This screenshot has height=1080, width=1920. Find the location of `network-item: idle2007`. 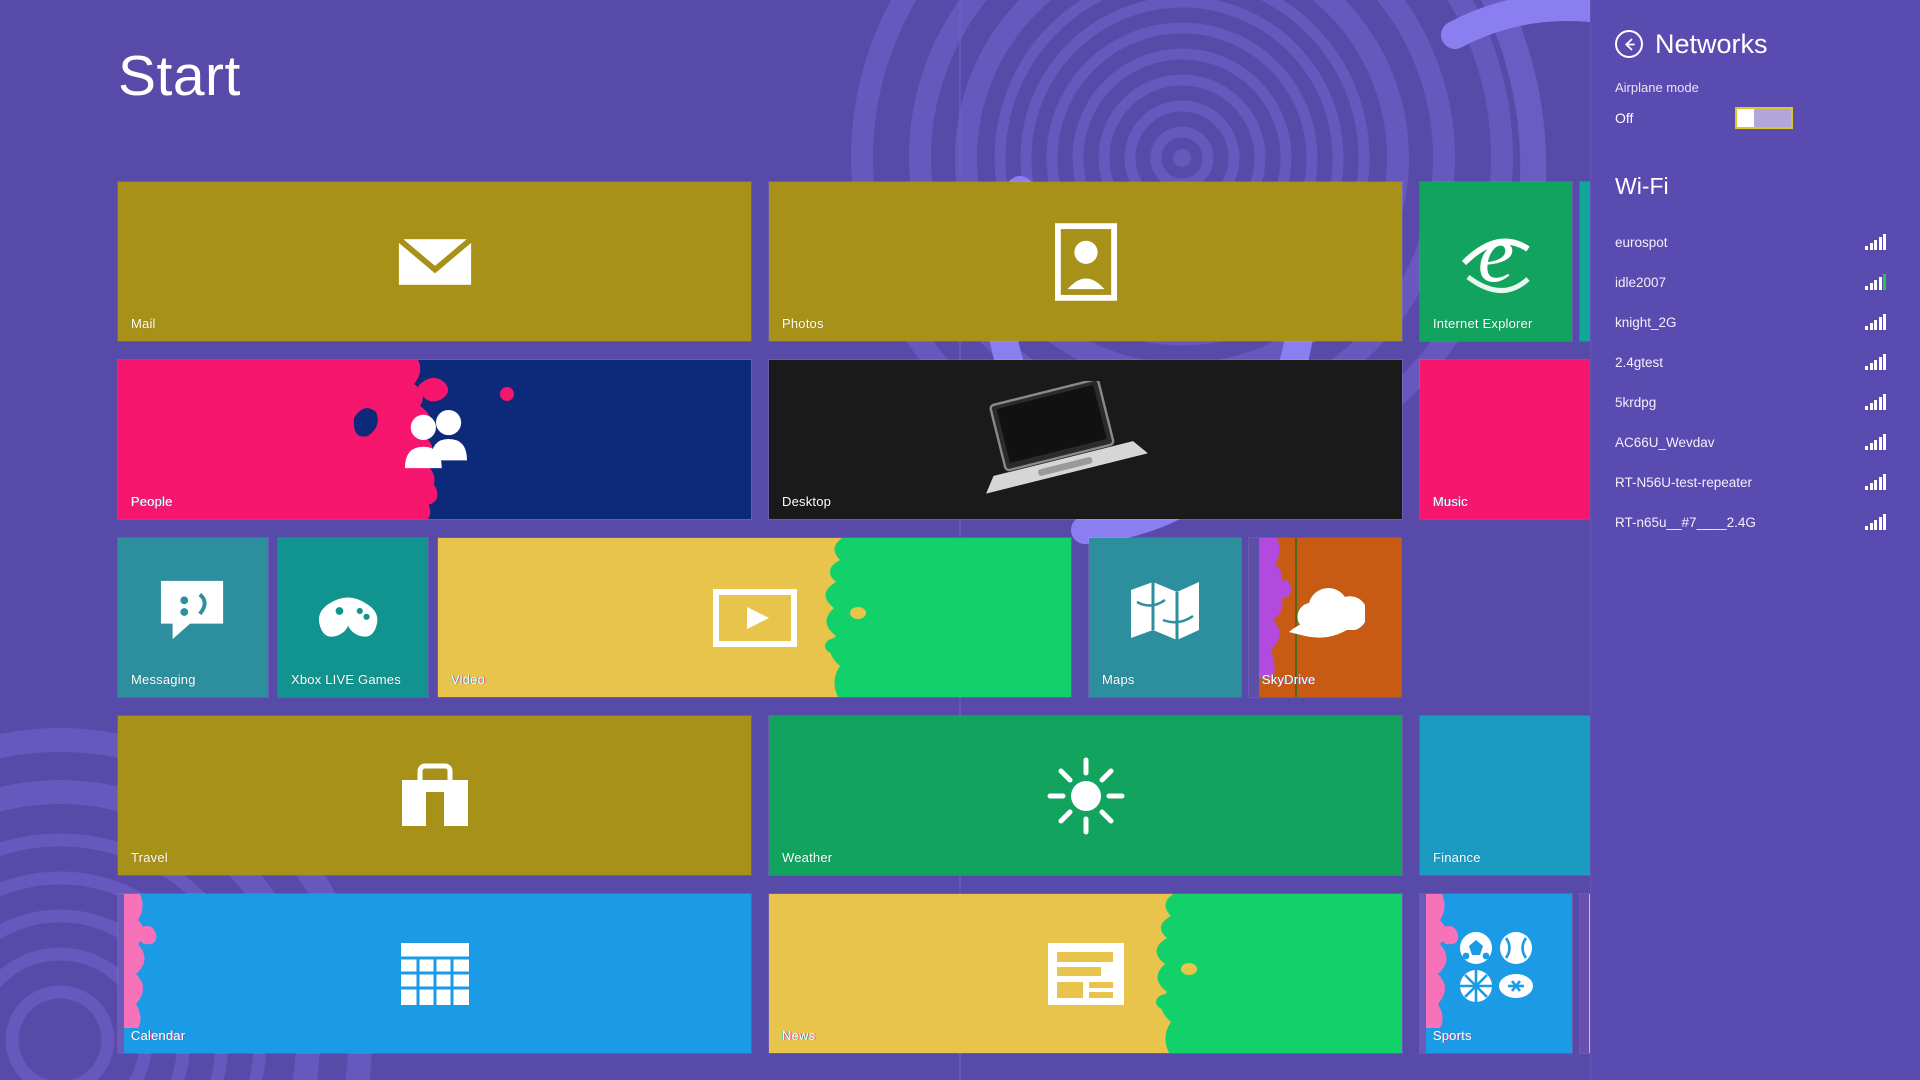

network-item: idle2007 is located at coordinates (1755, 282).